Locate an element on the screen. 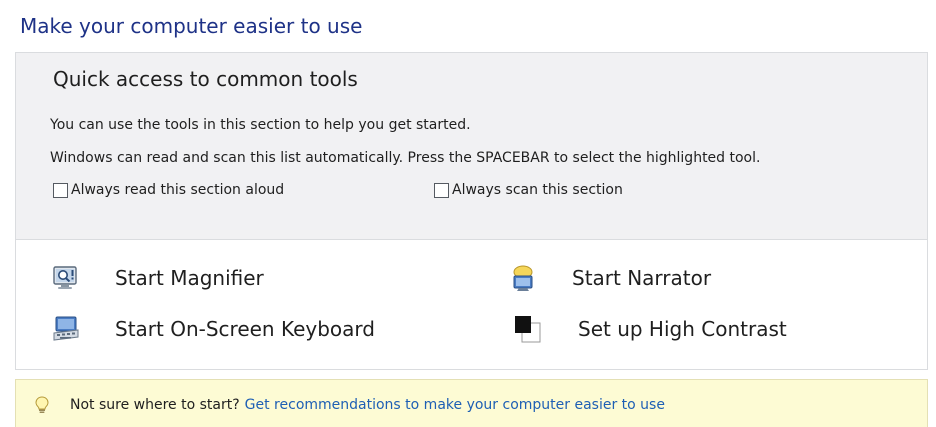  start-magnifier-label: Start Magnifier is located at coordinates (189, 278).